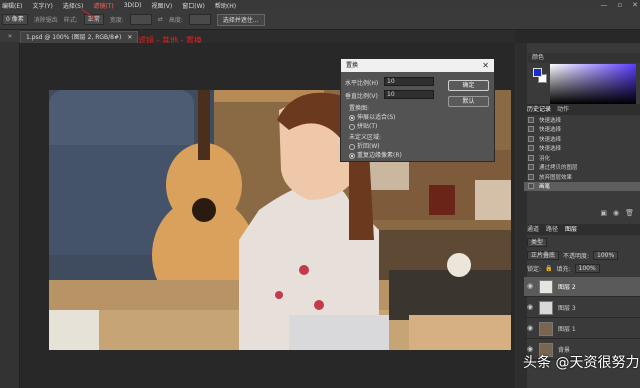 Image resolution: width=640 pixels, height=388 pixels. What do you see at coordinates (533, 229) in the screenshot?
I see `tab-channels: 通道` at bounding box center [533, 229].